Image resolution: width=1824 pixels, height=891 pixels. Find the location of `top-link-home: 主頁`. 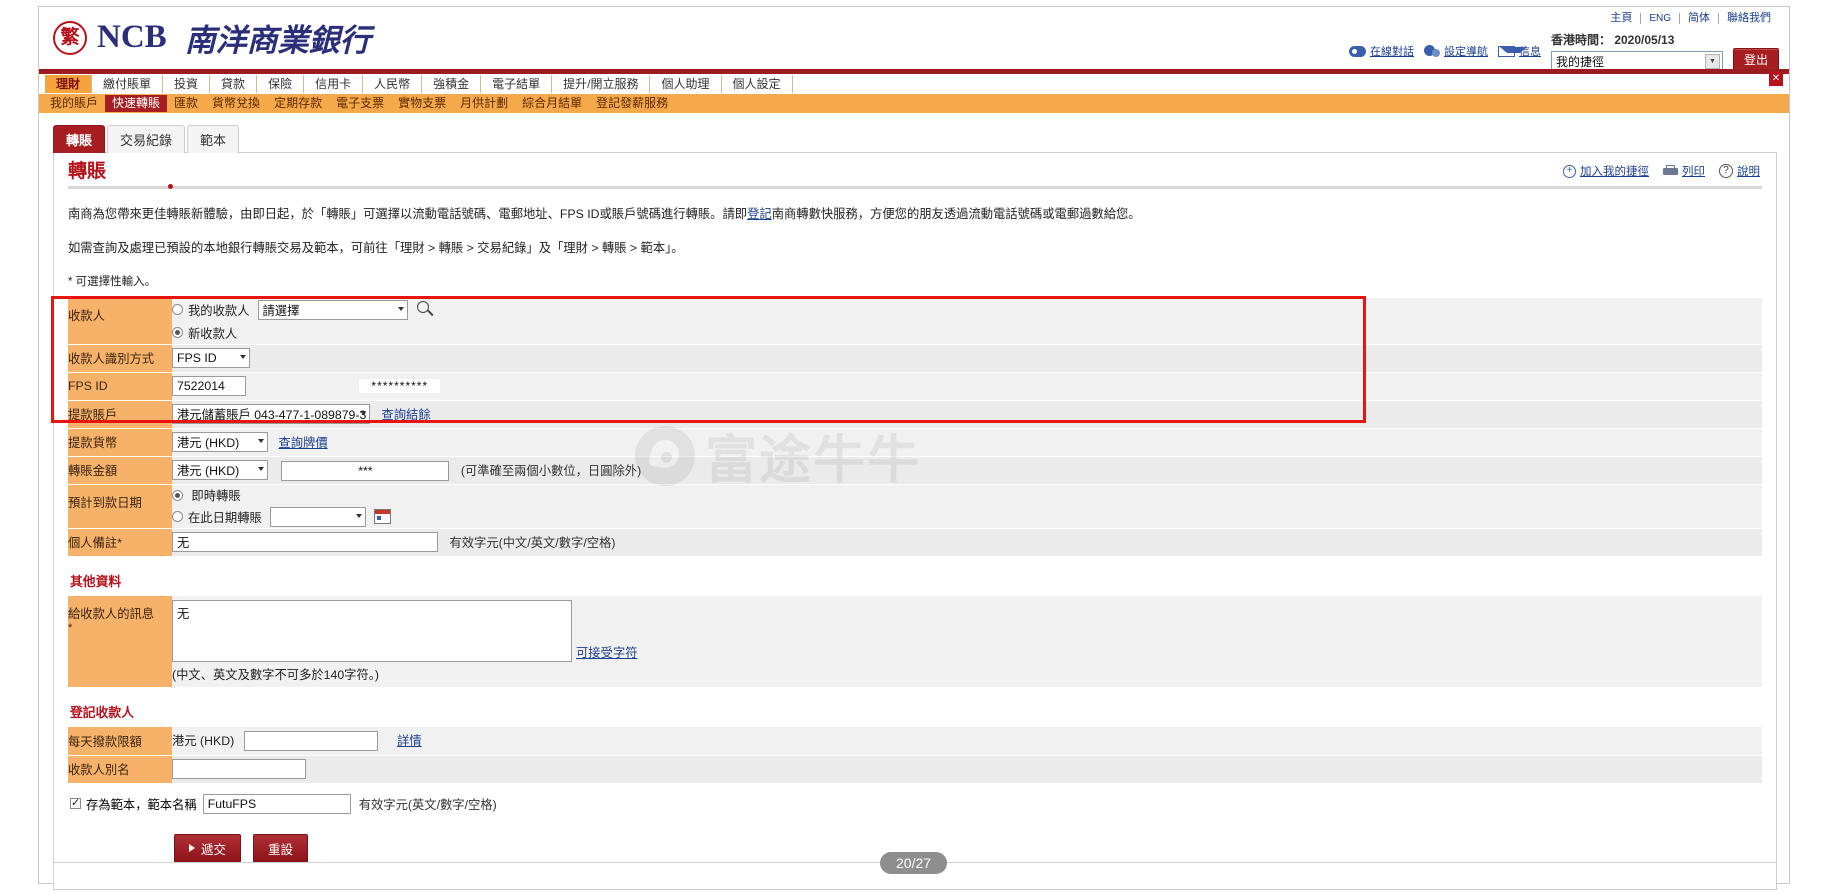

top-link-home: 主頁 is located at coordinates (1621, 18).